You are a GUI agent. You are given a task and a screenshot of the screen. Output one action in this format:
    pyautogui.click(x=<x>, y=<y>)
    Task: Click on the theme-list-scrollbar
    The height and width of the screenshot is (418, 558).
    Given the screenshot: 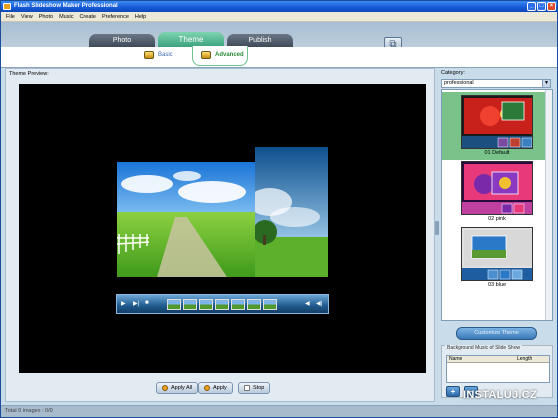 What is the action you would take?
    pyautogui.click(x=548, y=205)
    